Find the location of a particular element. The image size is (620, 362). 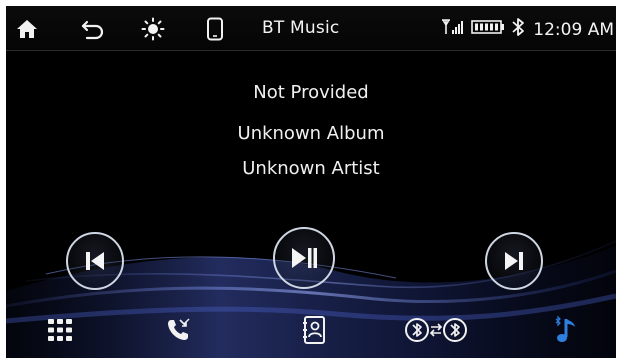

bluetooth-connect-button is located at coordinates (436, 330).